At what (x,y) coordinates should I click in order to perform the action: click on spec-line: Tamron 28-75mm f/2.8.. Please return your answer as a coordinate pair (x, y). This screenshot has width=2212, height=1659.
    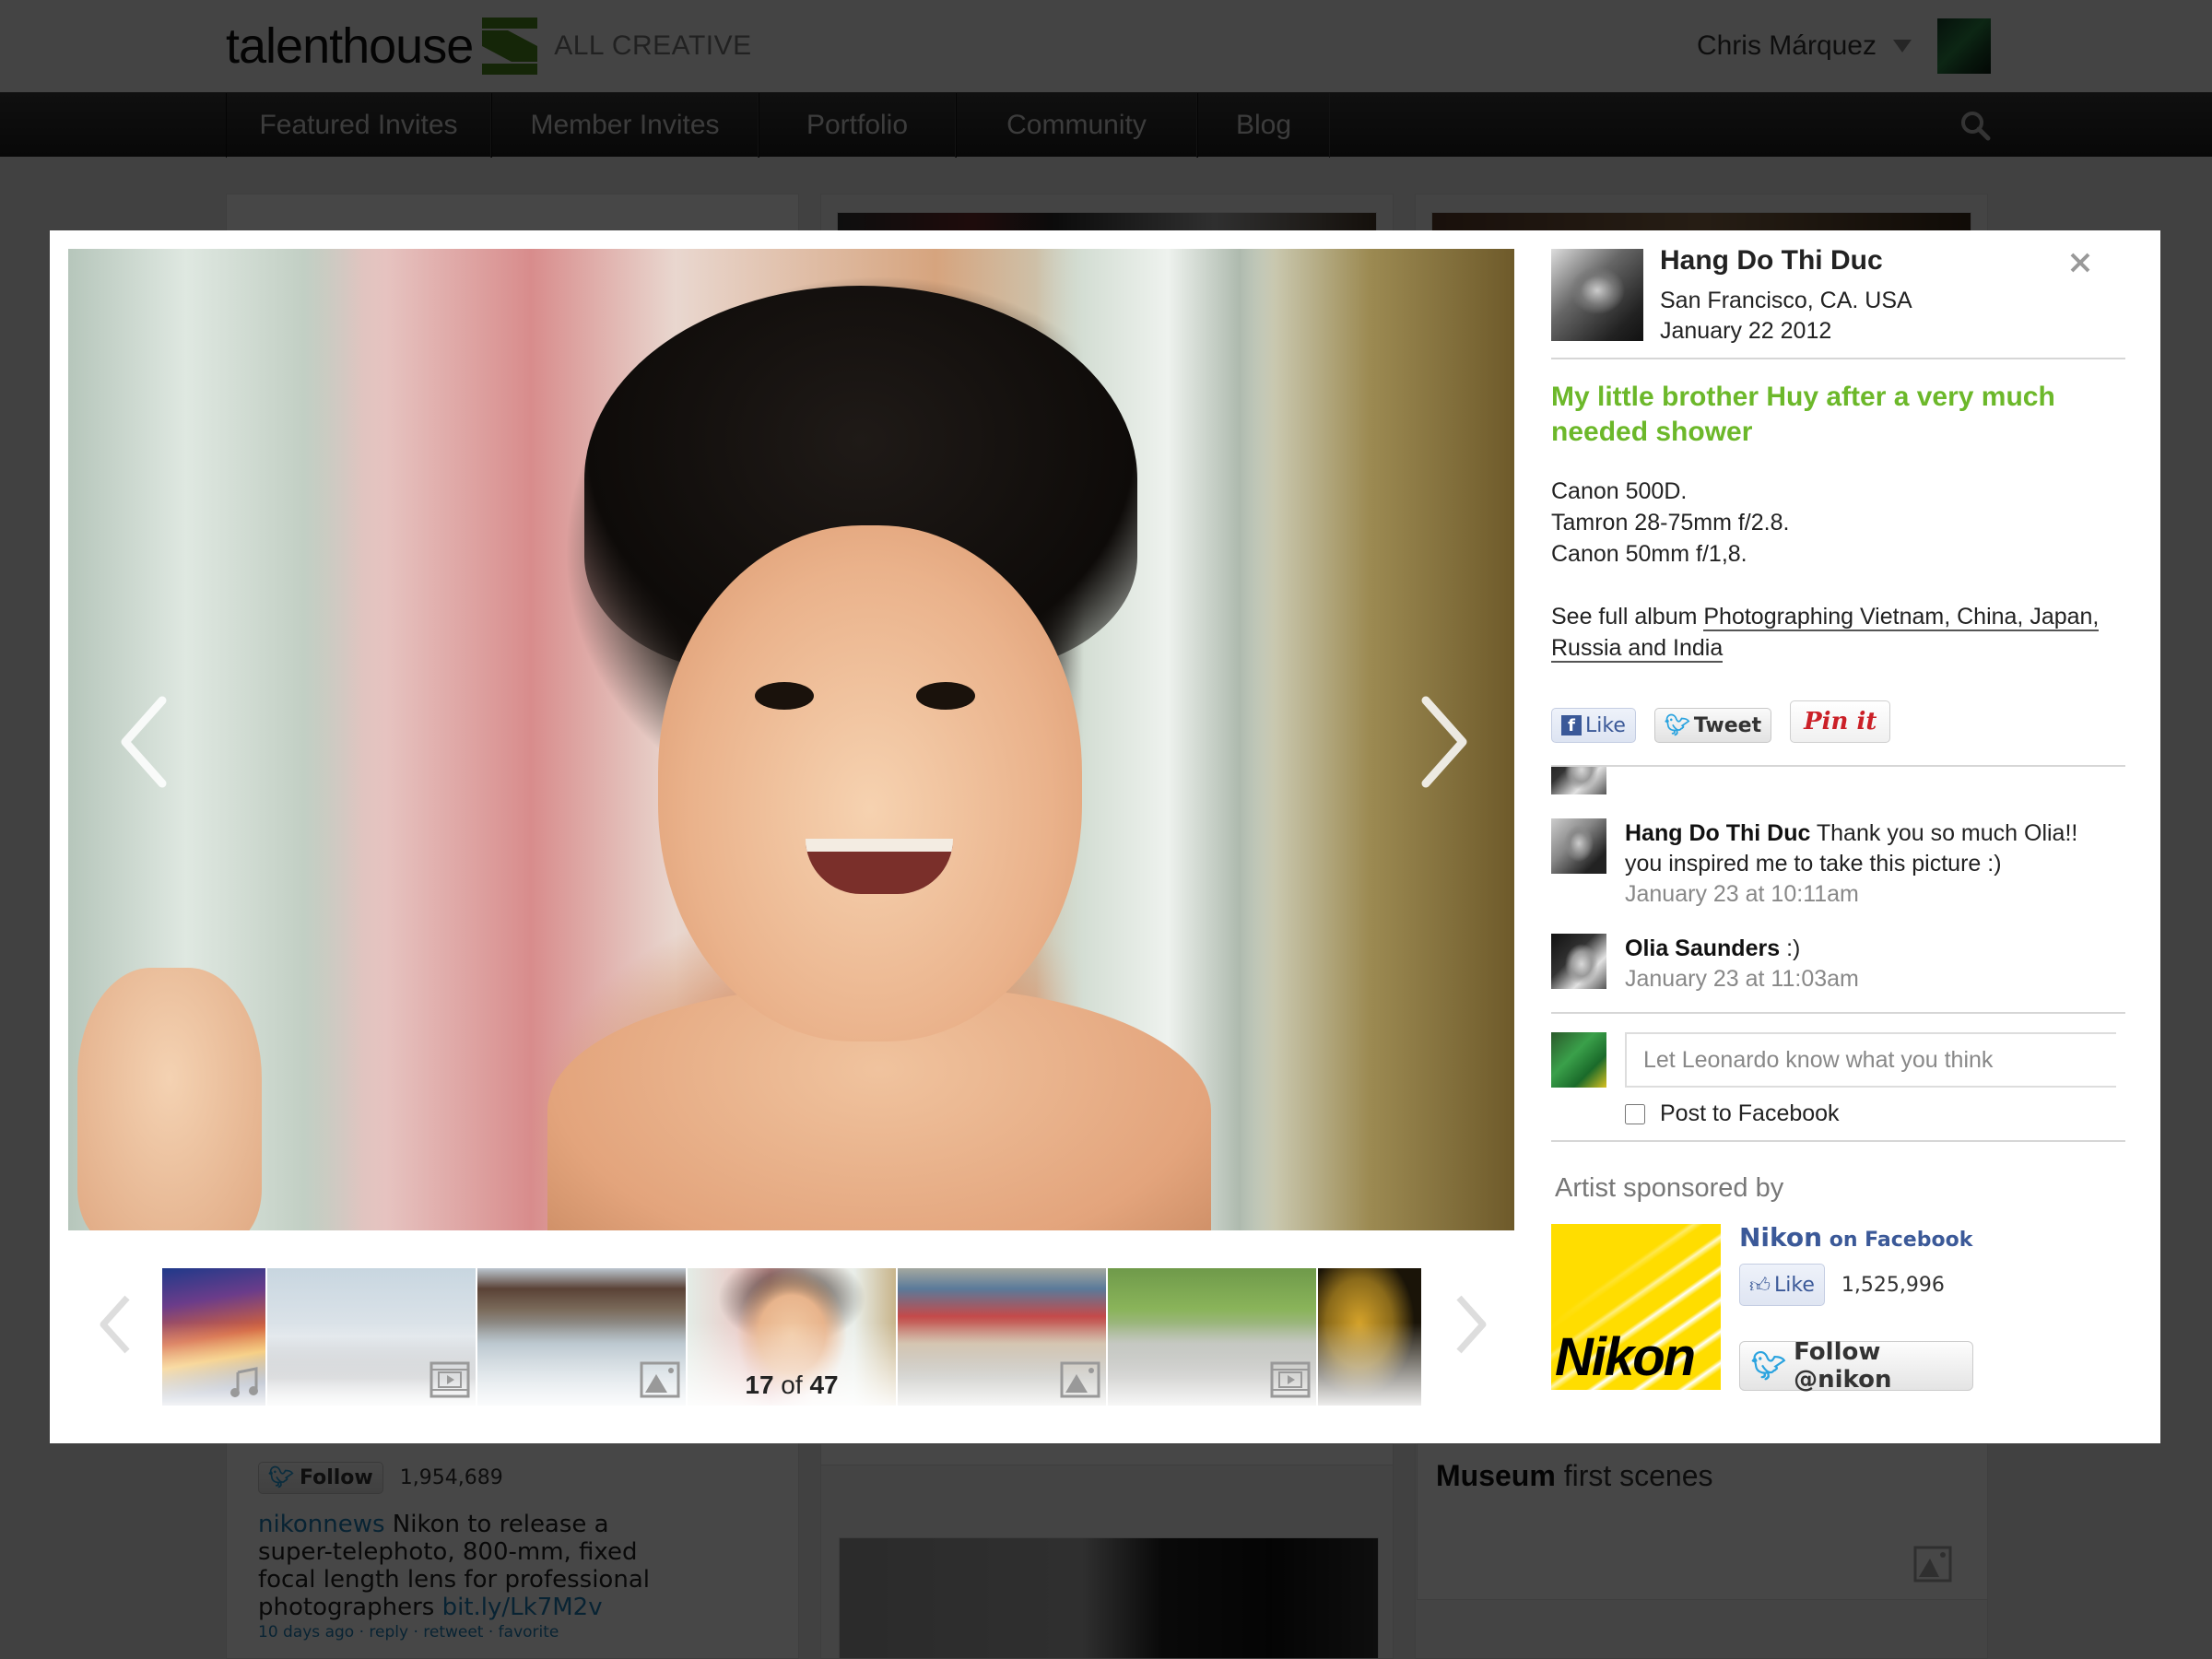
    Looking at the image, I should click on (1670, 522).